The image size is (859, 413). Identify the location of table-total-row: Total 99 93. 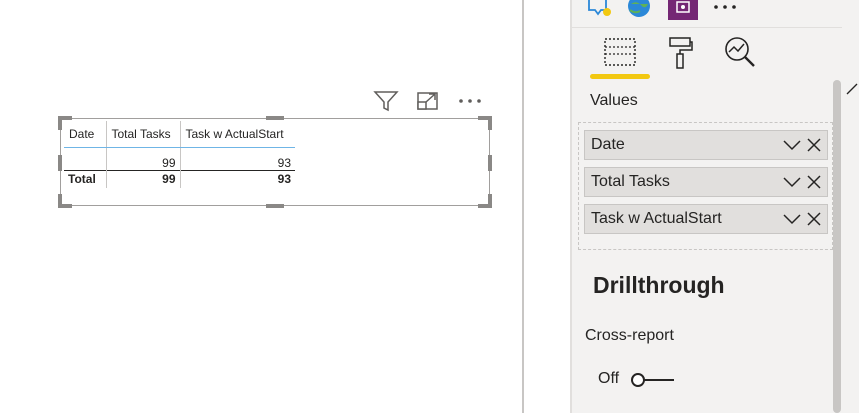
(179, 178).